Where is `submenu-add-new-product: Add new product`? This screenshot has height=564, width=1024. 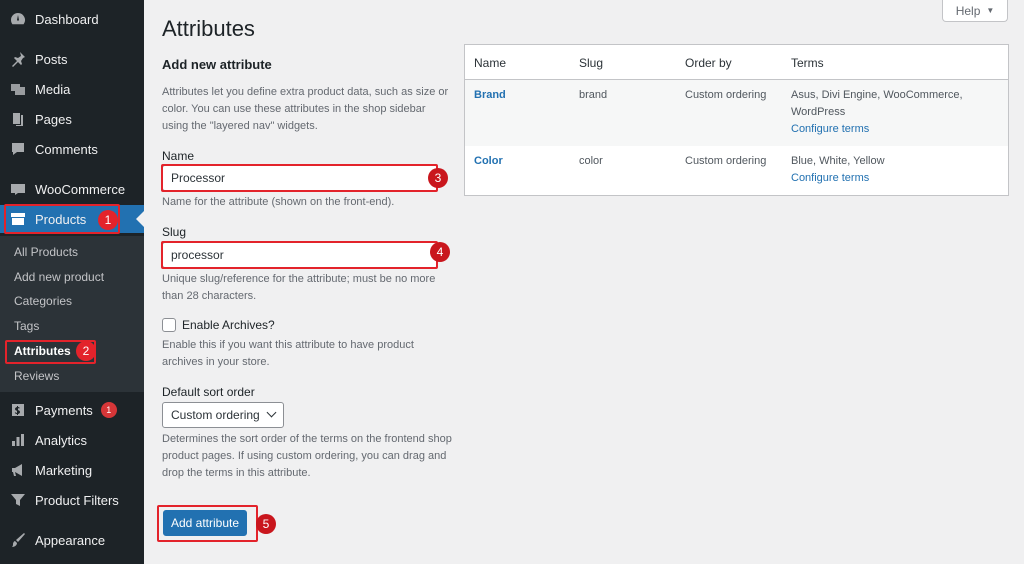
submenu-add-new-product: Add new product is located at coordinates (59, 277).